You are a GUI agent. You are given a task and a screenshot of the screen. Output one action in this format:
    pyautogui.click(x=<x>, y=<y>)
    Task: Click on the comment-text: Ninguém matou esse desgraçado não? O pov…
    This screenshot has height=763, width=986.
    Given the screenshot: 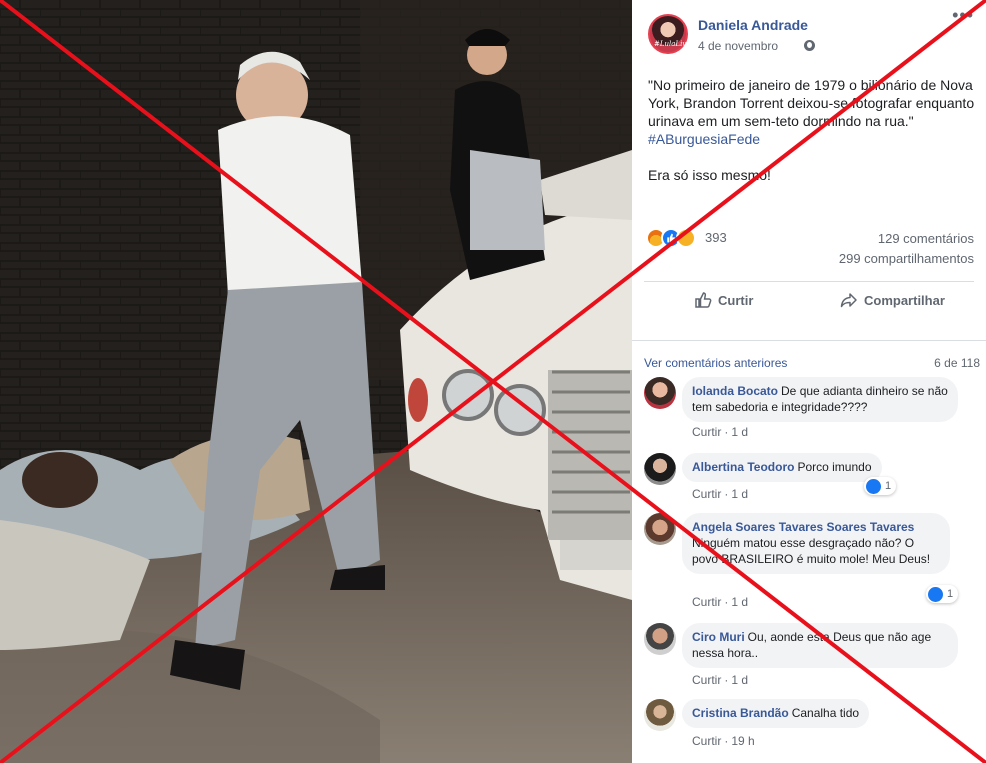 What is the action you would take?
    pyautogui.click(x=811, y=551)
    